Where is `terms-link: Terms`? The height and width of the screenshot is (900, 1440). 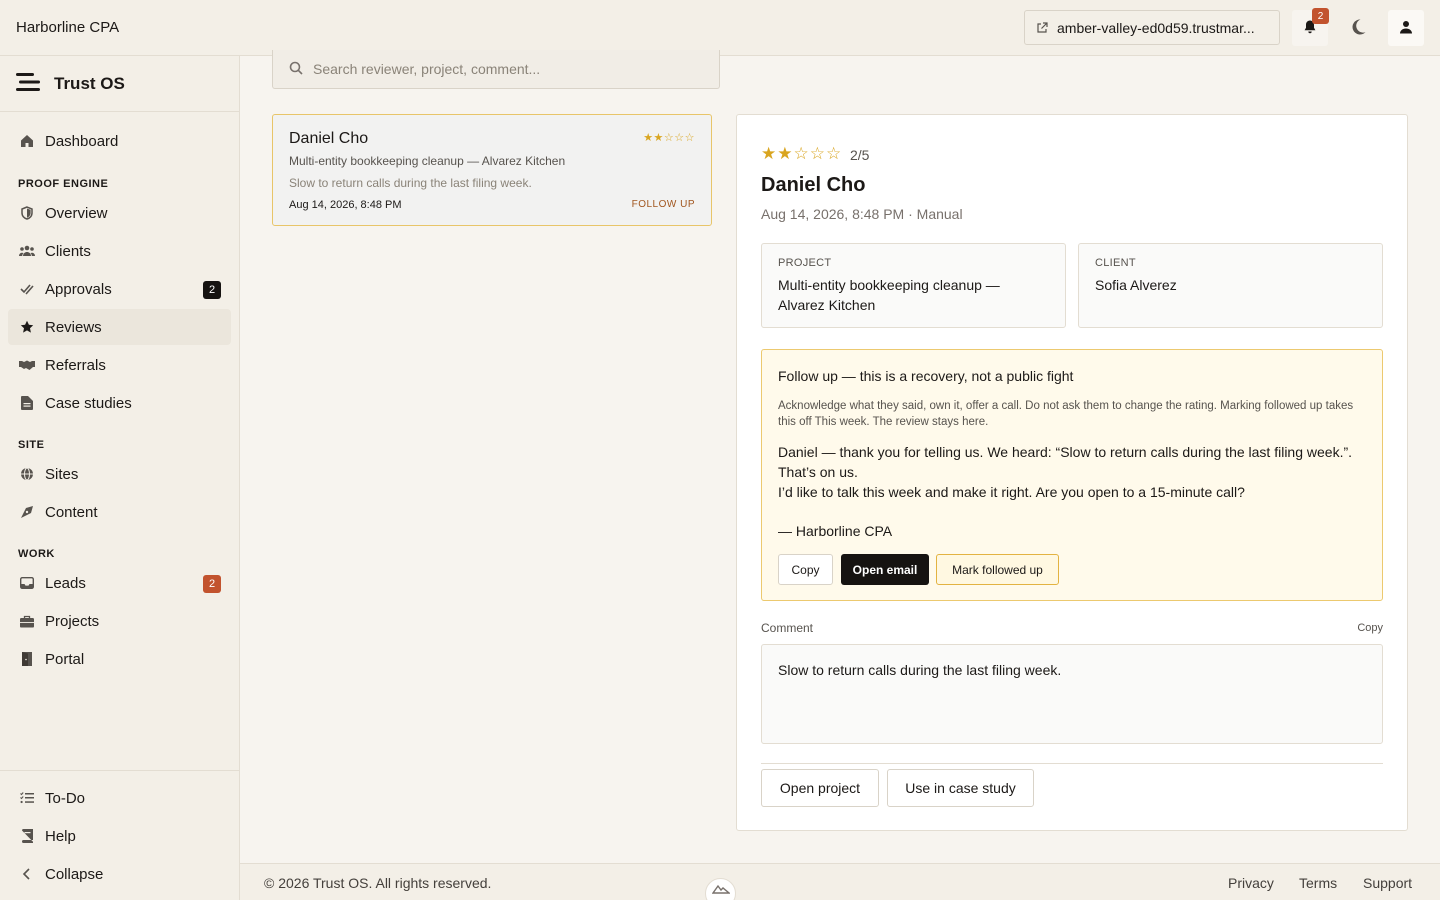 terms-link: Terms is located at coordinates (1318, 883).